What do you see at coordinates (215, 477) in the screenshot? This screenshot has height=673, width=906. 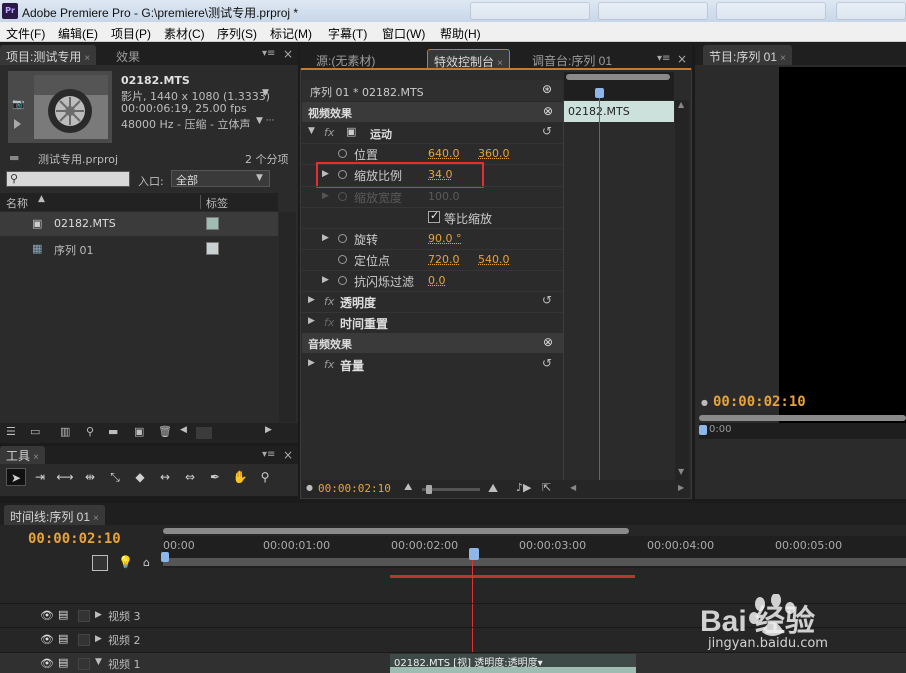 I see `pen-icon: ✒` at bounding box center [215, 477].